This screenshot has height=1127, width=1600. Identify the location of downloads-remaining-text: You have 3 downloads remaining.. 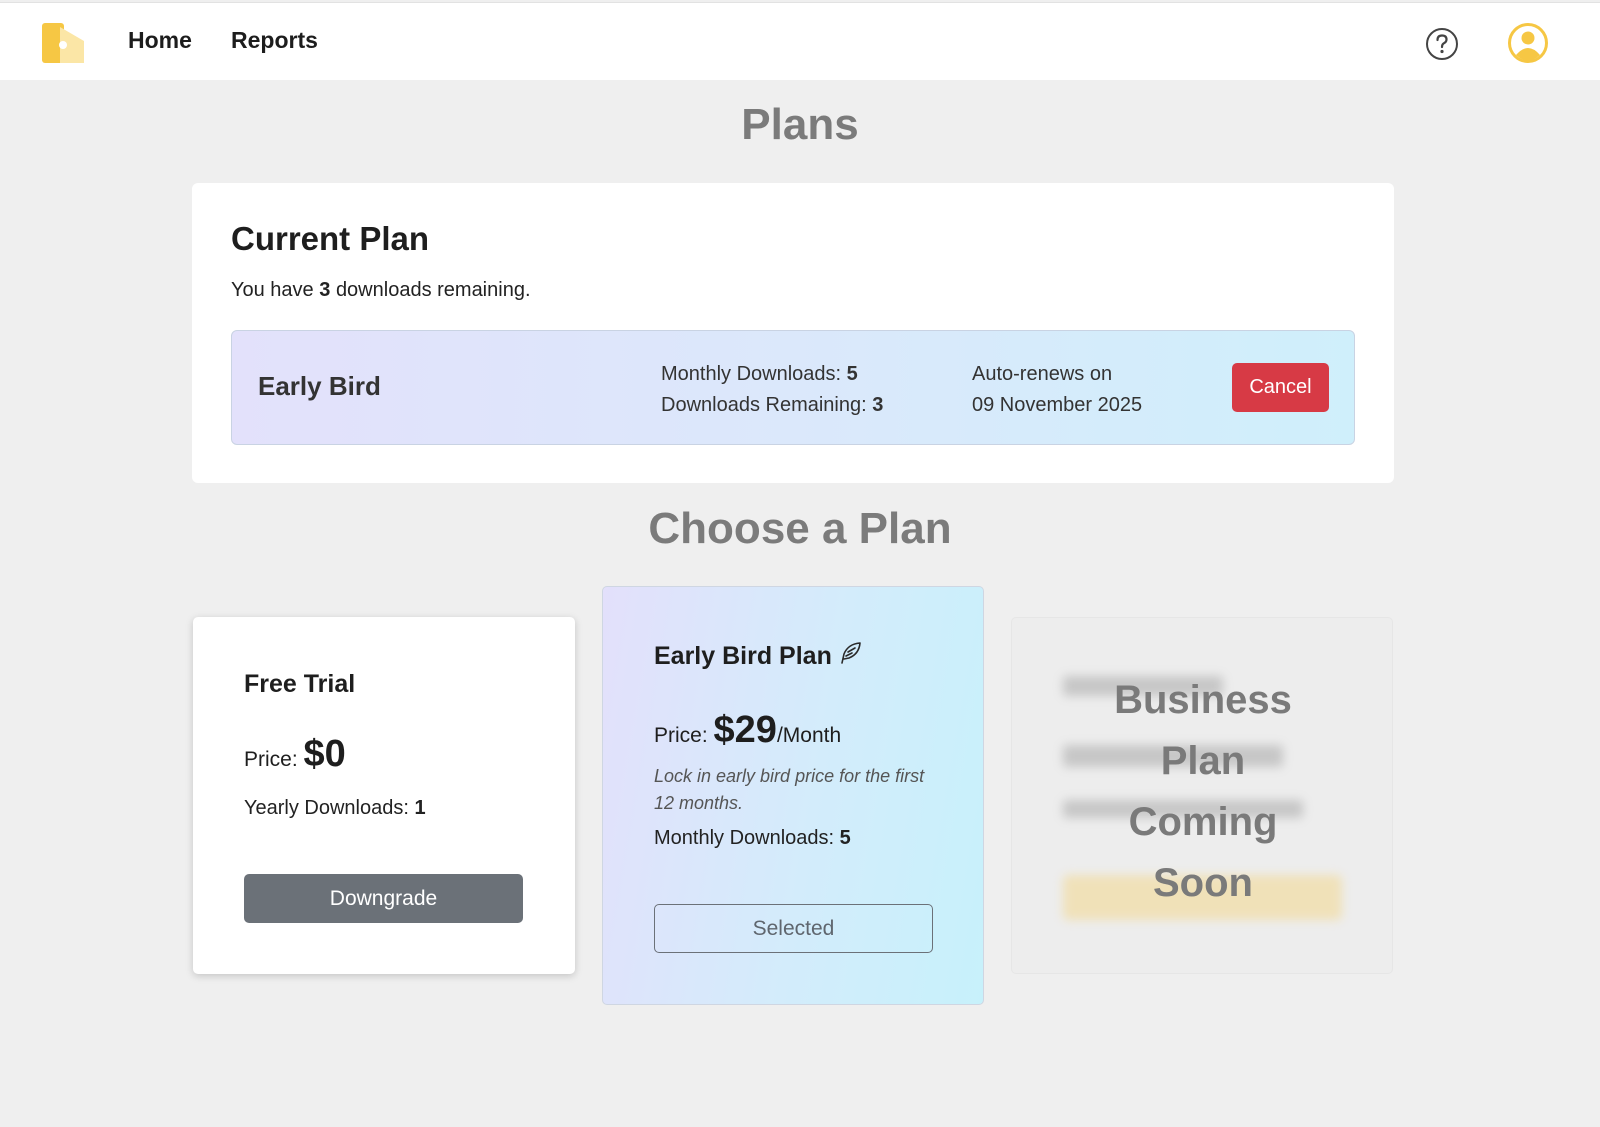
(381, 290).